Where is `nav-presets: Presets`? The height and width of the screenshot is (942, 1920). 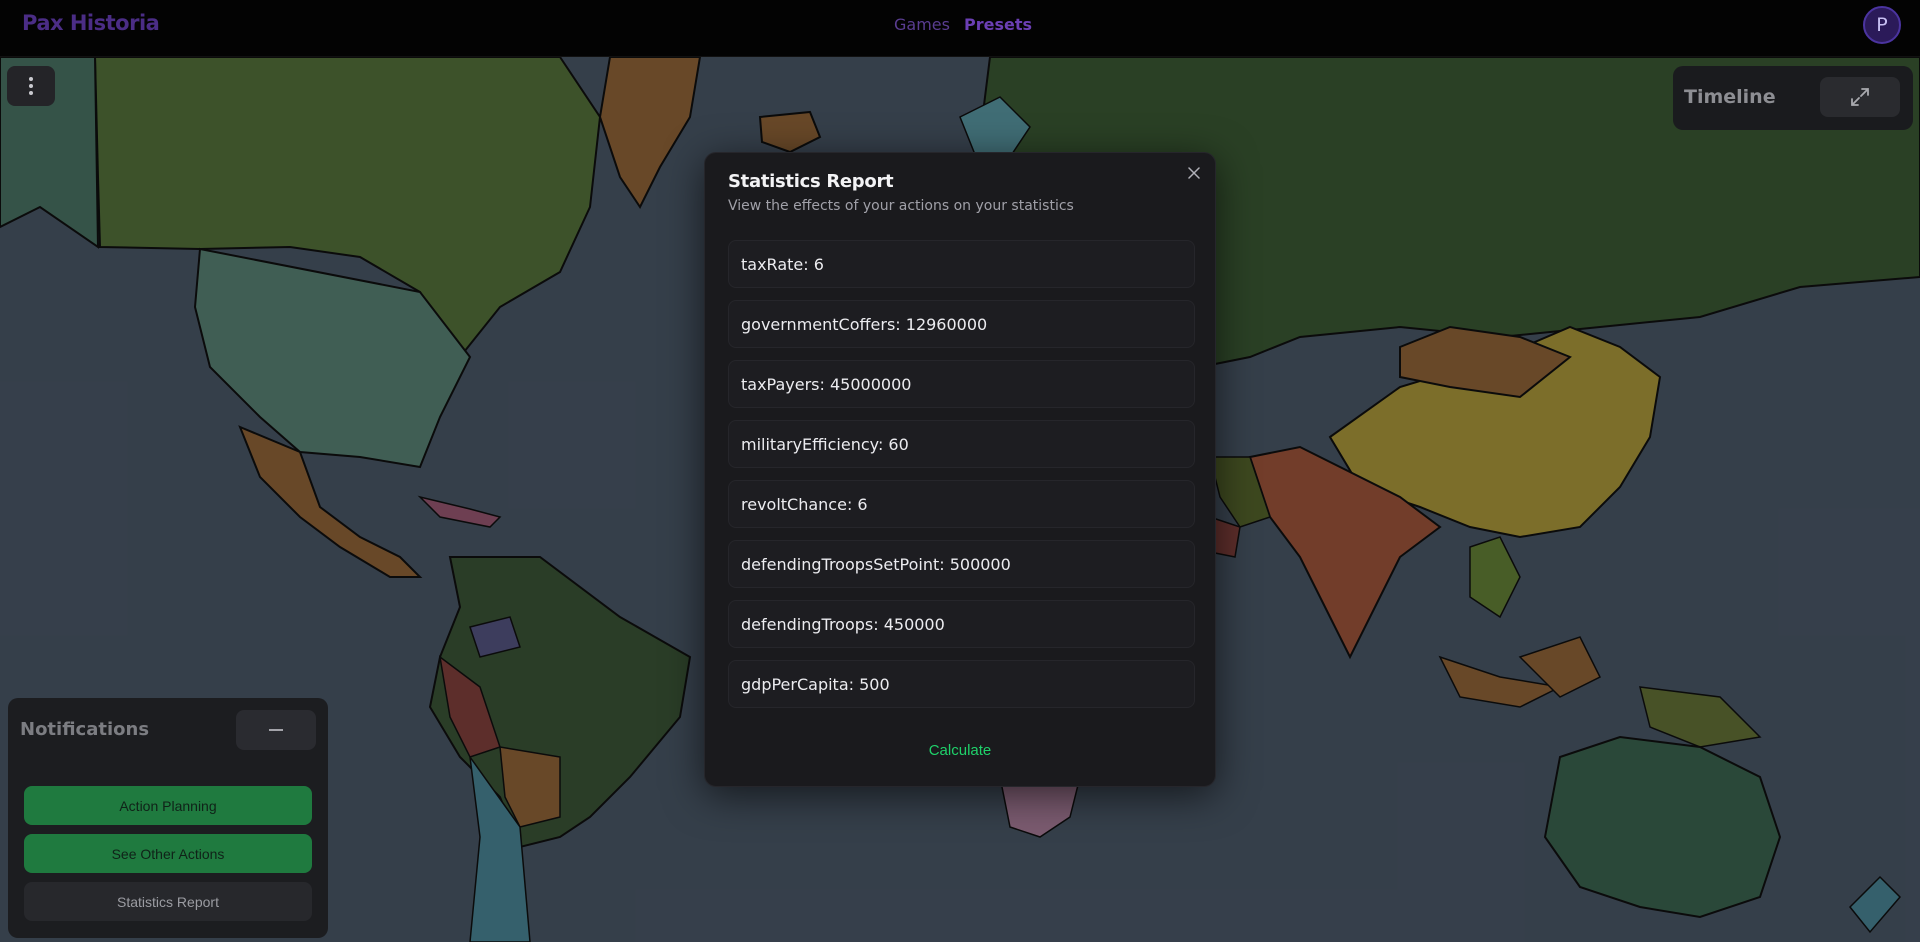
nav-presets: Presets is located at coordinates (998, 24).